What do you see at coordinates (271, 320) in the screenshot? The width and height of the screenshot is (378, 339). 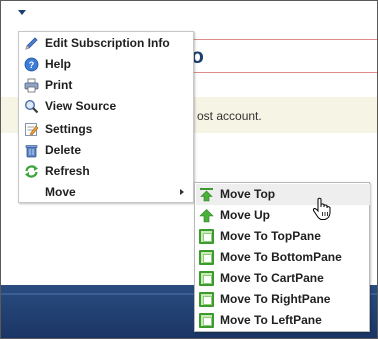 I see `submenu-item-label: Move To LeftPane` at bounding box center [271, 320].